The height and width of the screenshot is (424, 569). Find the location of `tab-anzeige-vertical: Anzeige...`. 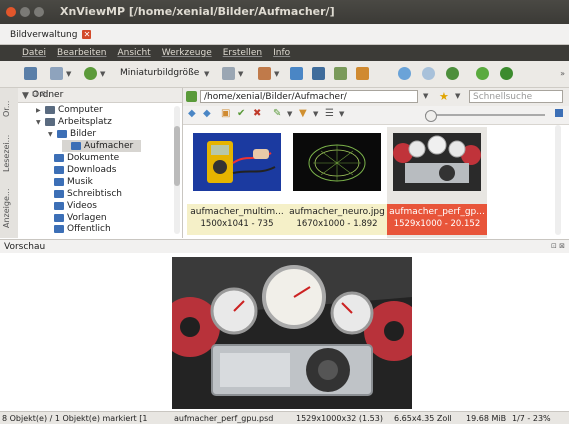

tab-anzeige-vertical: Anzeige... is located at coordinates (9, 208).